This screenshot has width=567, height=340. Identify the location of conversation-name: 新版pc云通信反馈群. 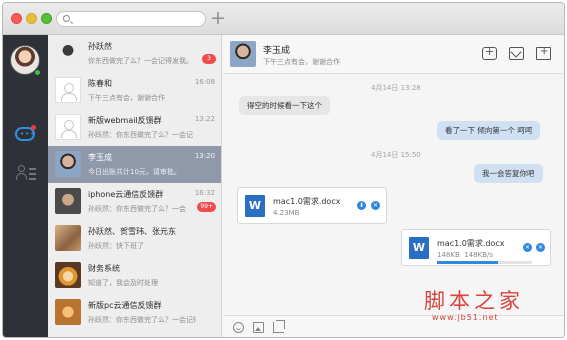
(125, 305).